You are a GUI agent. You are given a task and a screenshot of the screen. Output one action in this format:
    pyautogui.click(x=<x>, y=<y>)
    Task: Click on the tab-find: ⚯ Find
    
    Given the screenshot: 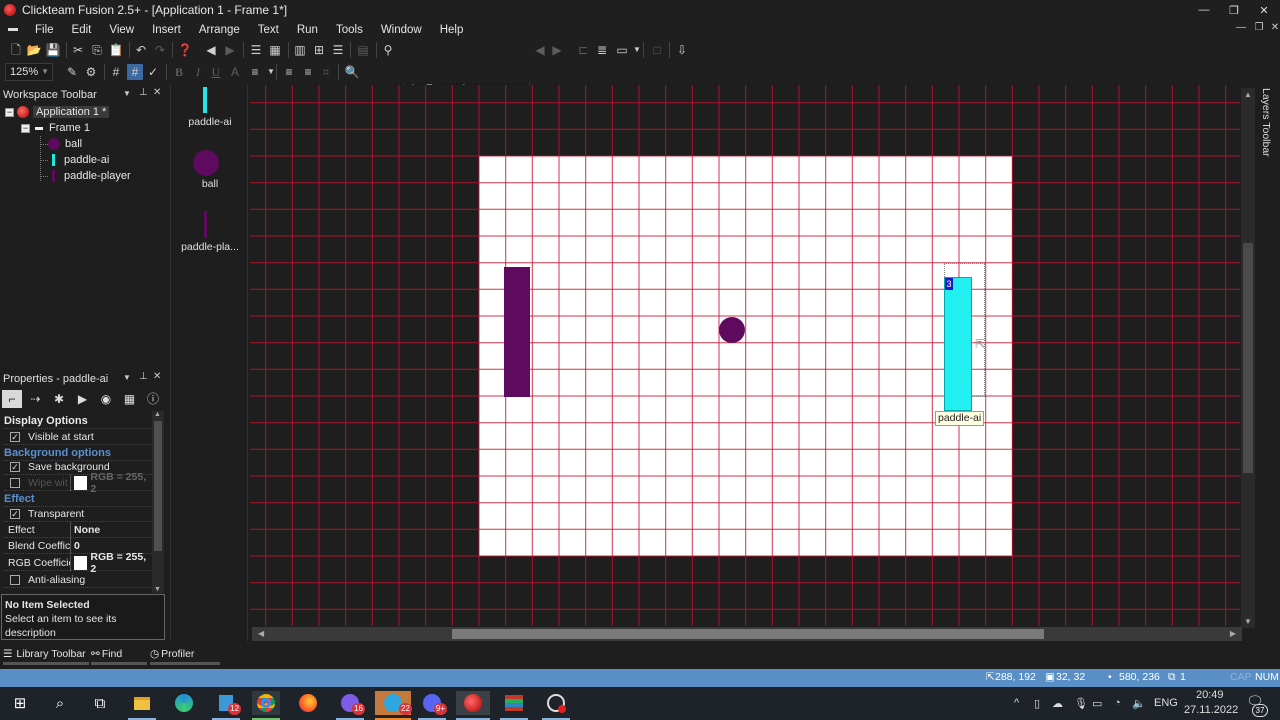 What is the action you would take?
    pyautogui.click(x=106, y=654)
    